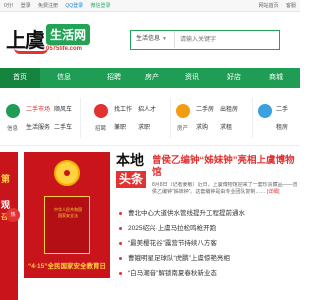  What do you see at coordinates (211, 119) in the screenshot?
I see `category-house: 房产 二手房 出租房 求购 求租` at bounding box center [211, 119].